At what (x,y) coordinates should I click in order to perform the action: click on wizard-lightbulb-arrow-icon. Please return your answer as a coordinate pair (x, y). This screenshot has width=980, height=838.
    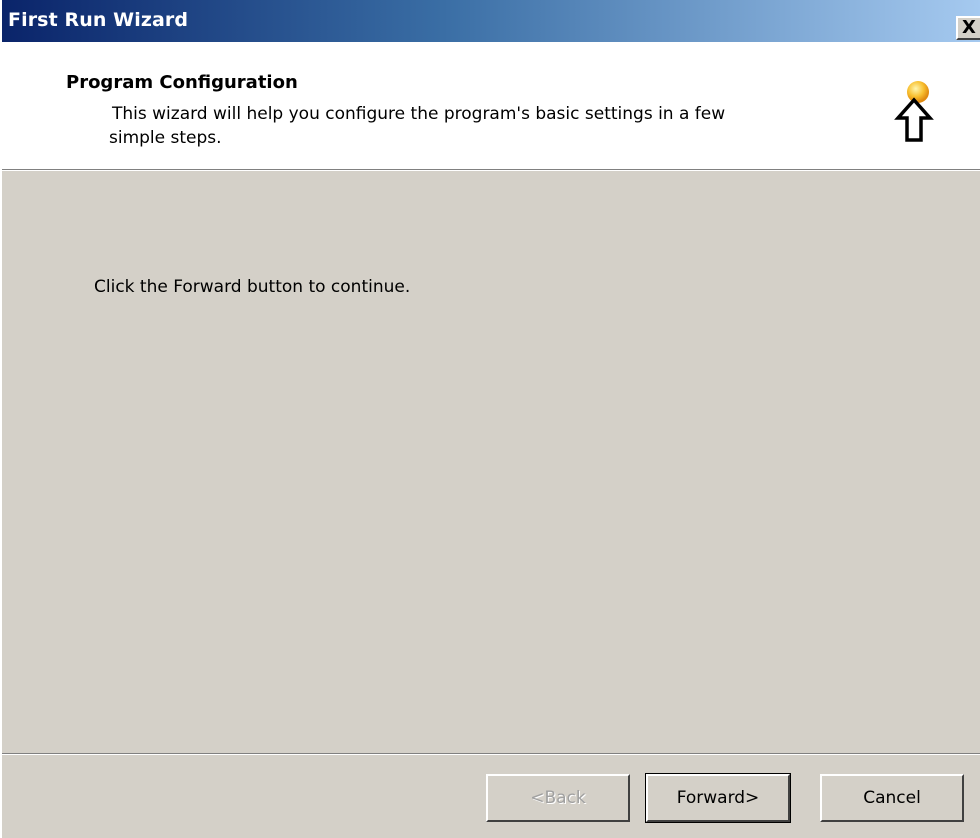
    Looking at the image, I should click on (914, 111).